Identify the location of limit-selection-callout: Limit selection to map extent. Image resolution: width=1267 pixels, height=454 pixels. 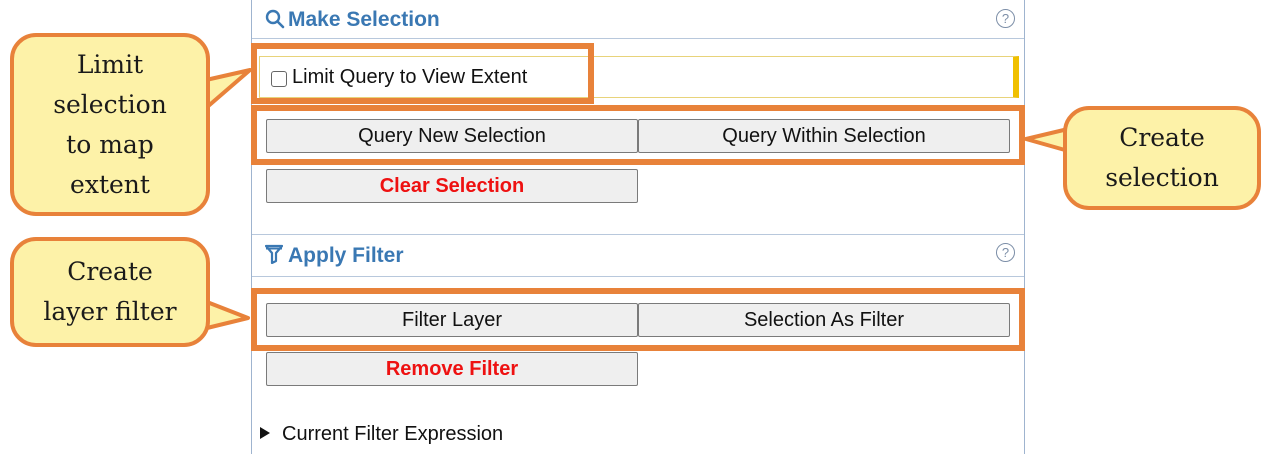
(110, 124).